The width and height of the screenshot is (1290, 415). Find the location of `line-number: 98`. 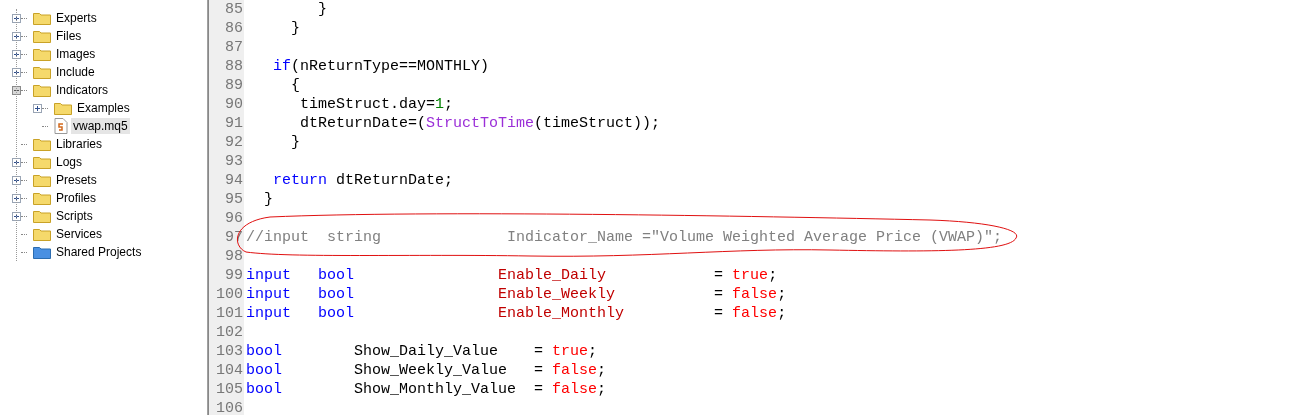

line-number: 98 is located at coordinates (234, 256).